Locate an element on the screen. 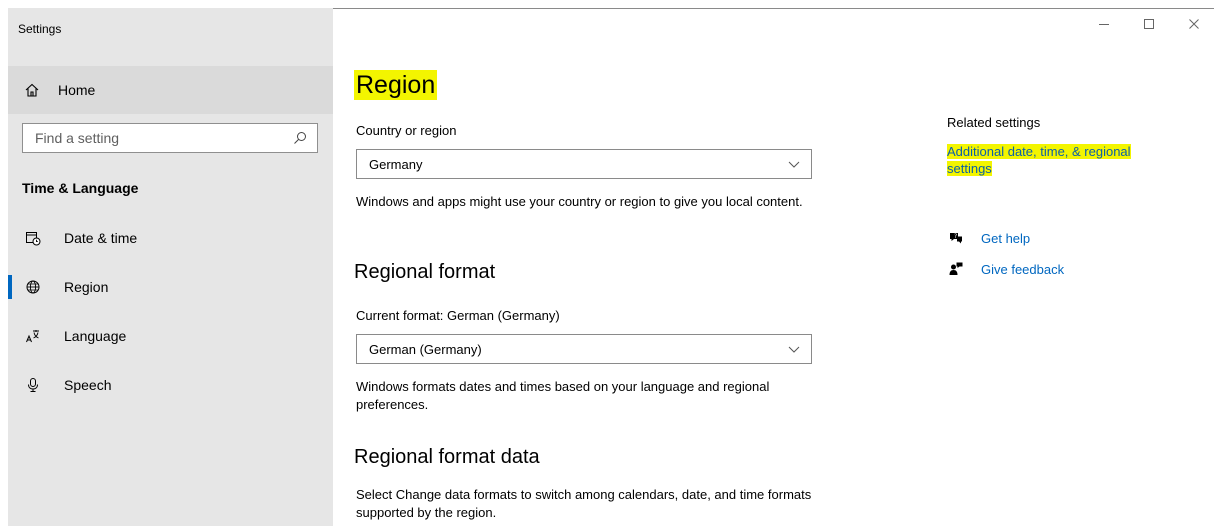 This screenshot has width=1214, height=526. country-value: Germany is located at coordinates (396, 164).